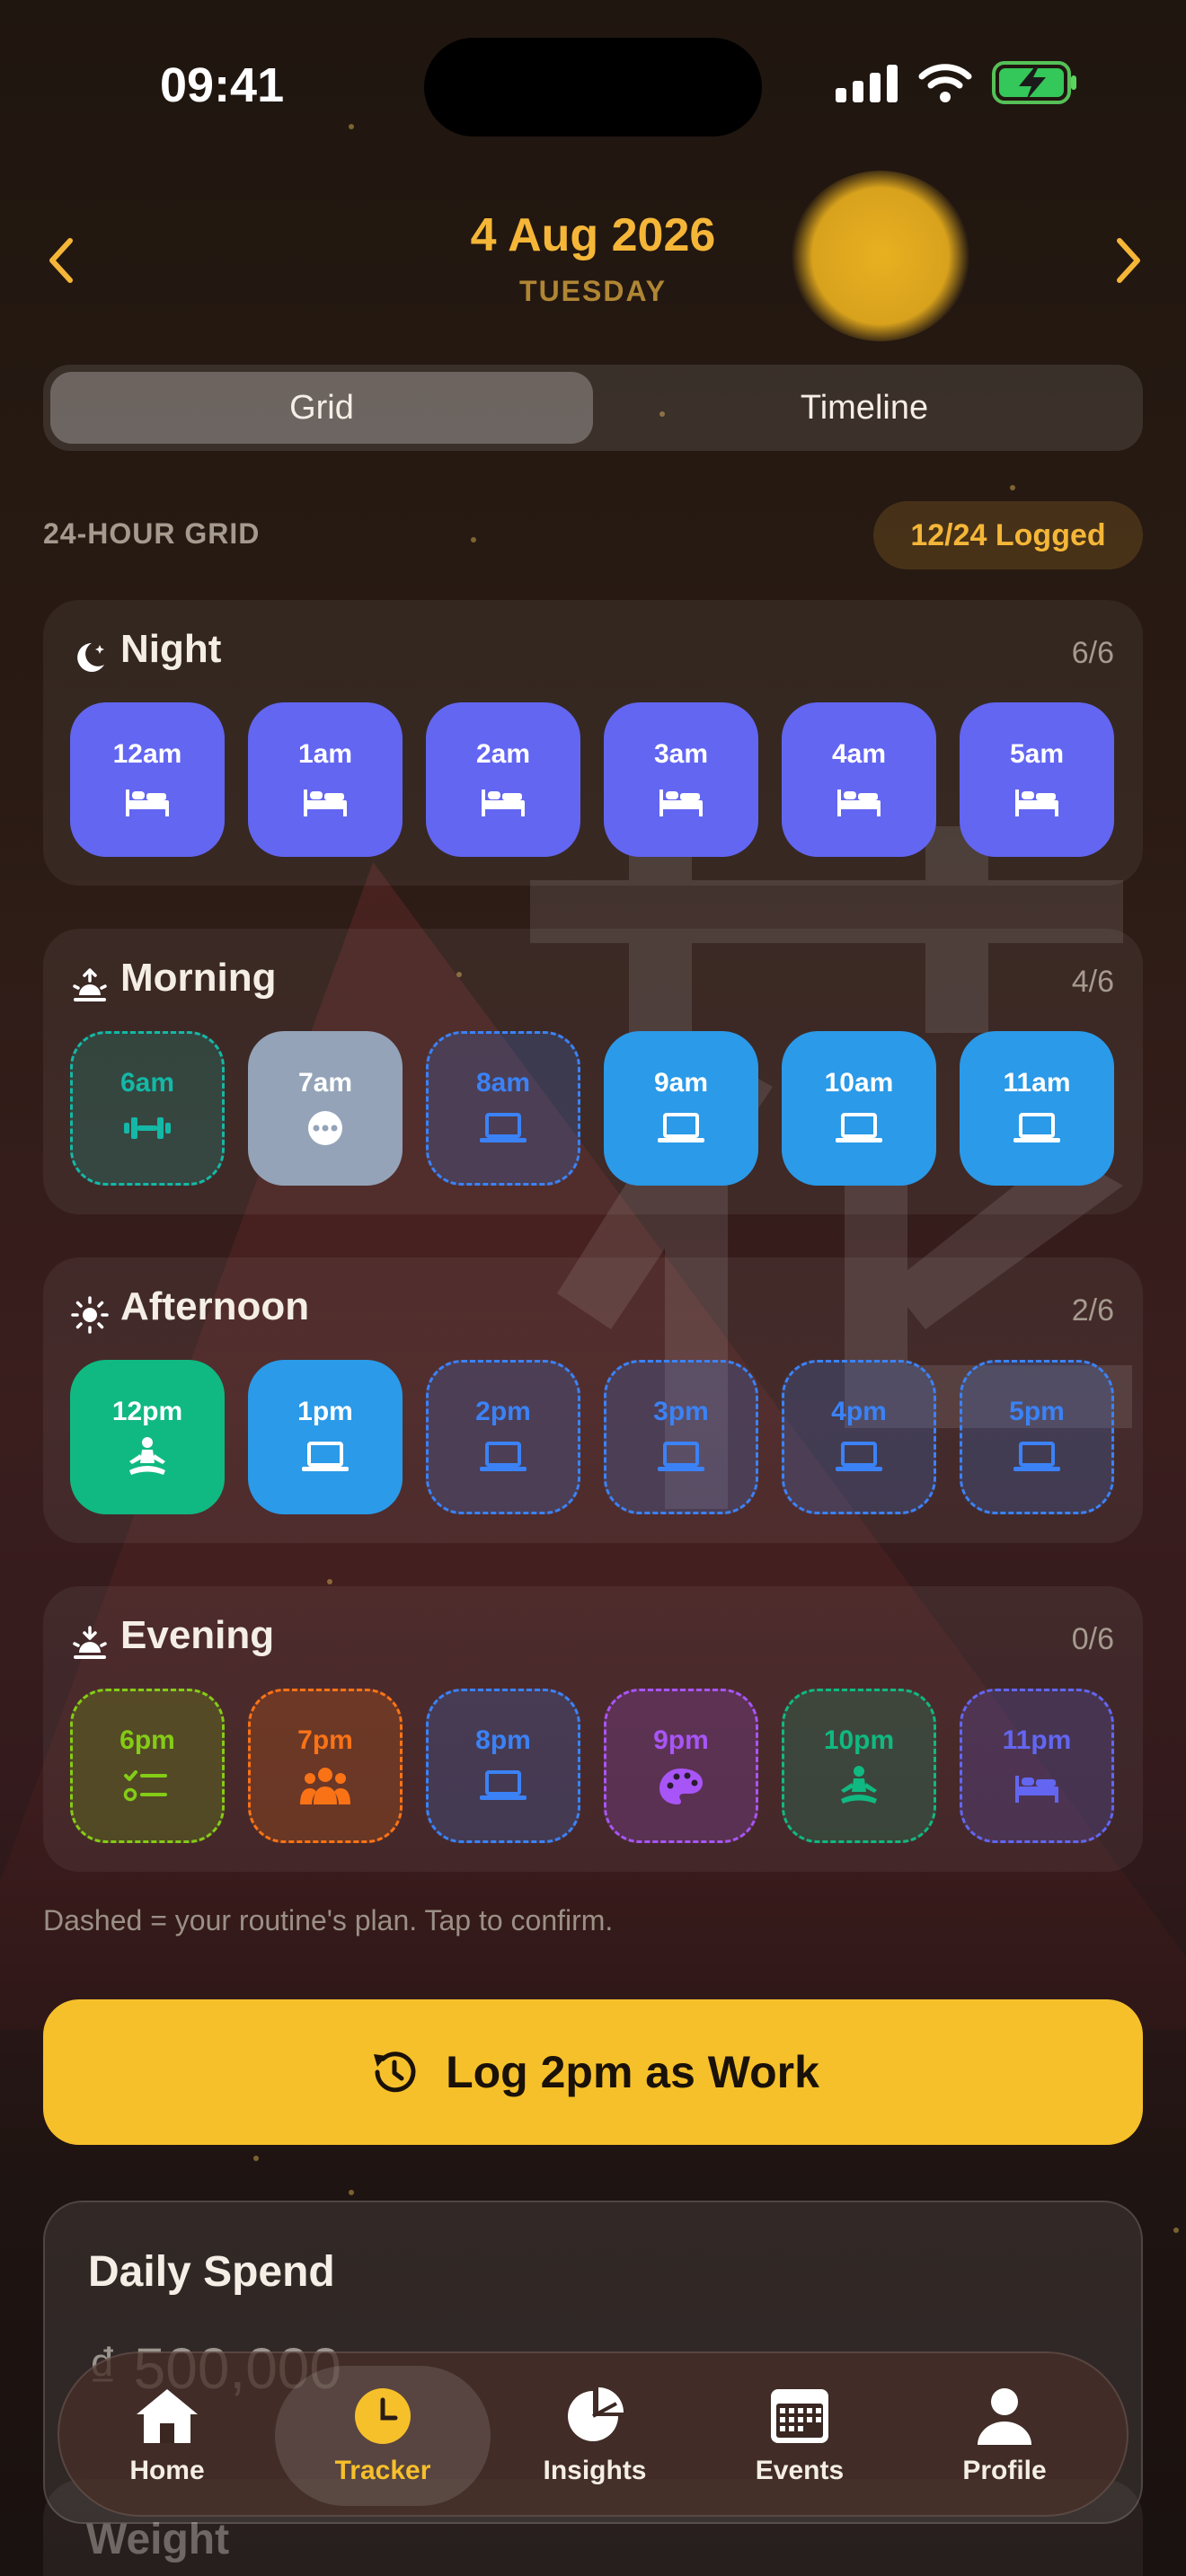 The image size is (1186, 2576). Describe the element at coordinates (681, 1083) in the screenshot. I see `slot-label: 9am` at that location.